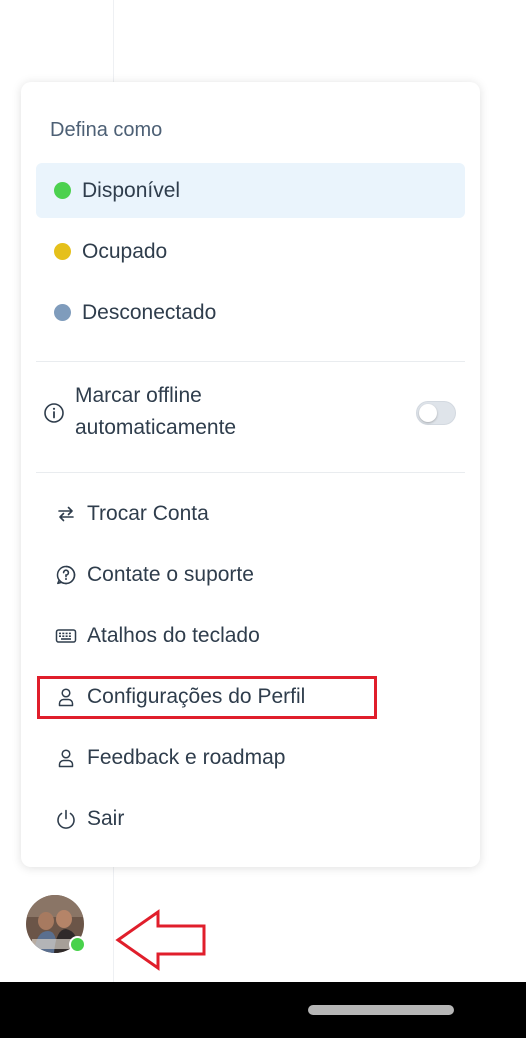 The width and height of the screenshot is (526, 1038). Describe the element at coordinates (428, 413) in the screenshot. I see `toggle-knob` at that location.